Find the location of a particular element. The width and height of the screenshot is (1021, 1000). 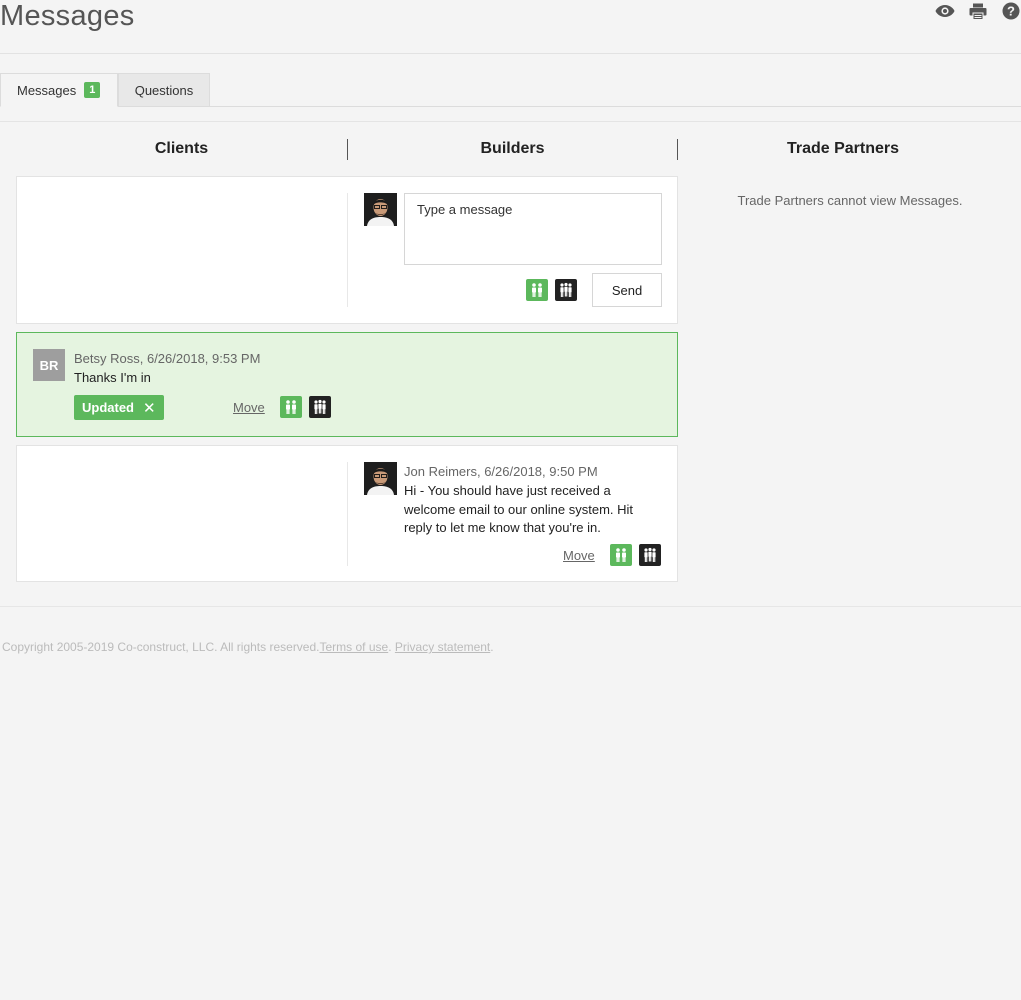

footer-divider is located at coordinates (510, 606).